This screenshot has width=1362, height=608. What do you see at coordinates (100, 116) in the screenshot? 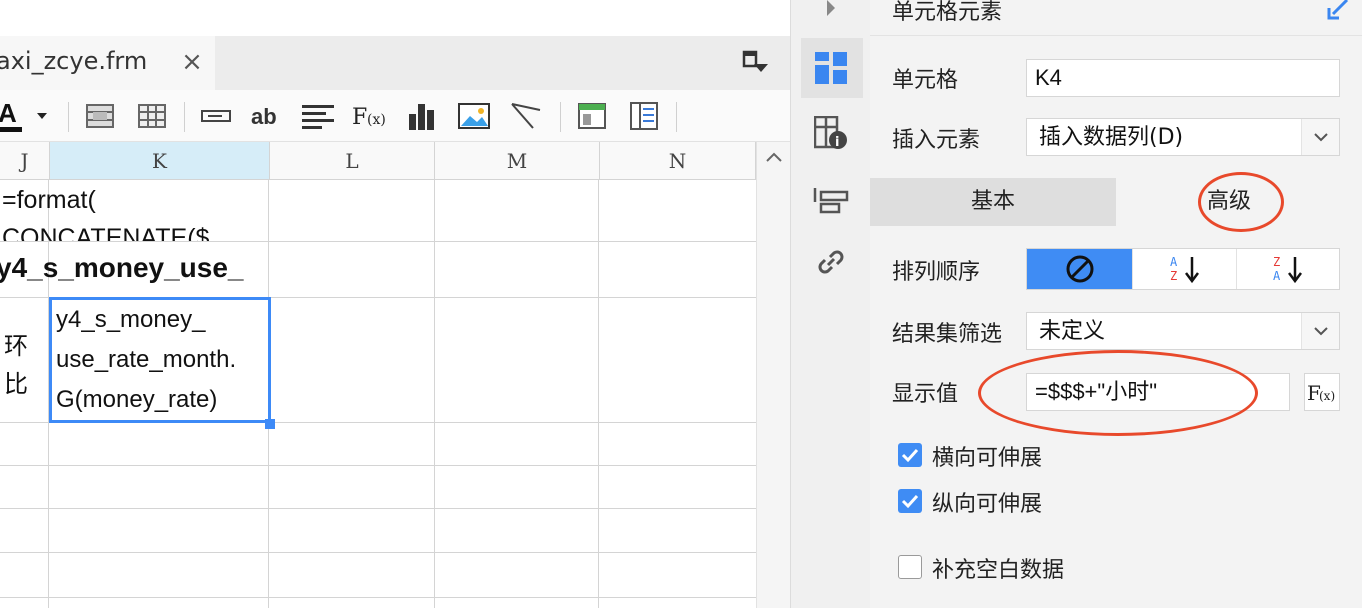
I see `merge-cells-icon` at bounding box center [100, 116].